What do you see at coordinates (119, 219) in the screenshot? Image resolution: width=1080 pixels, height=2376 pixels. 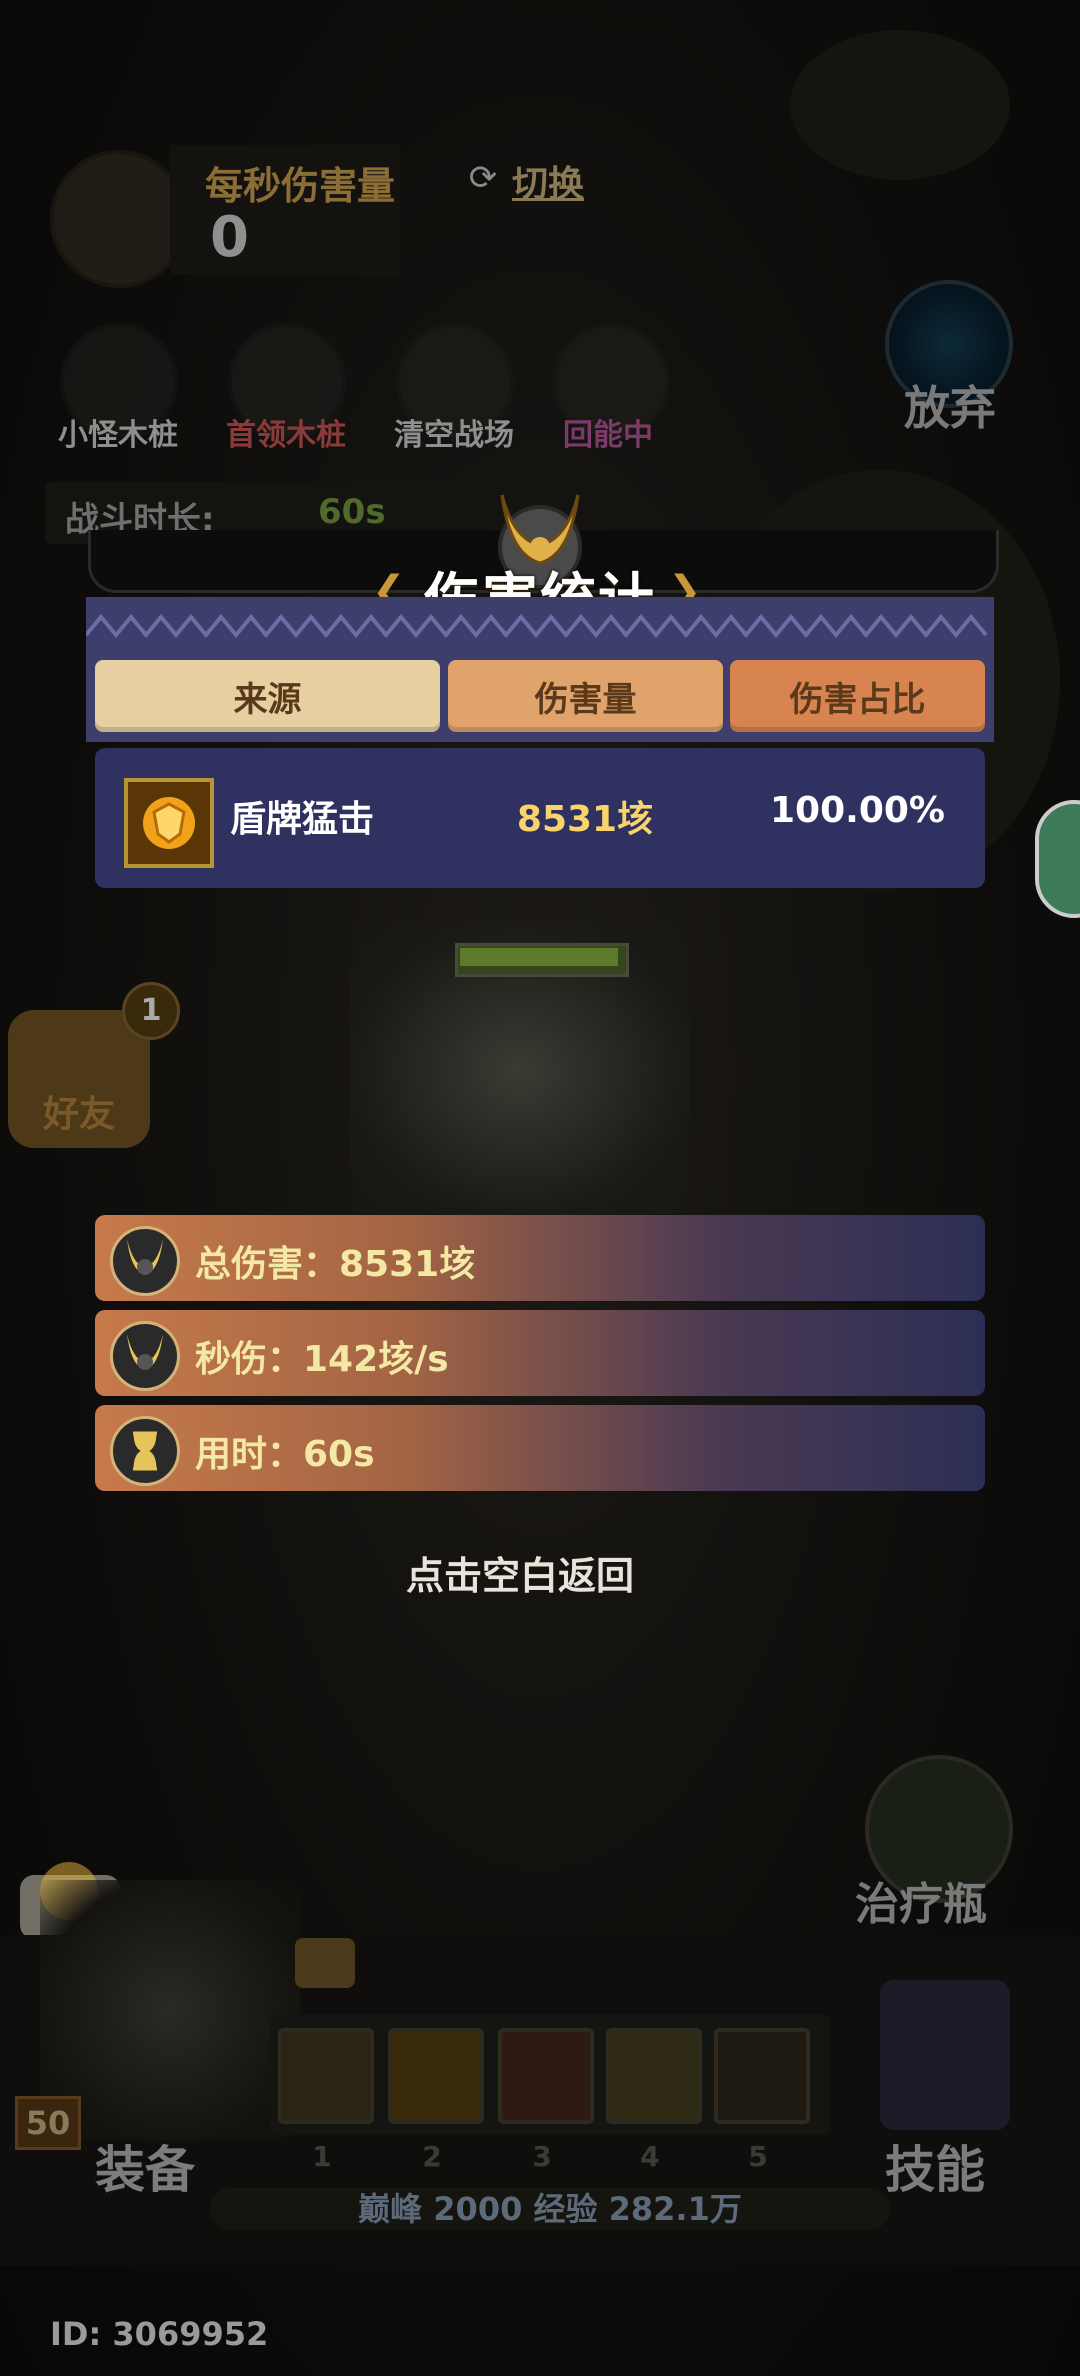 I see `player-avatar` at bounding box center [119, 219].